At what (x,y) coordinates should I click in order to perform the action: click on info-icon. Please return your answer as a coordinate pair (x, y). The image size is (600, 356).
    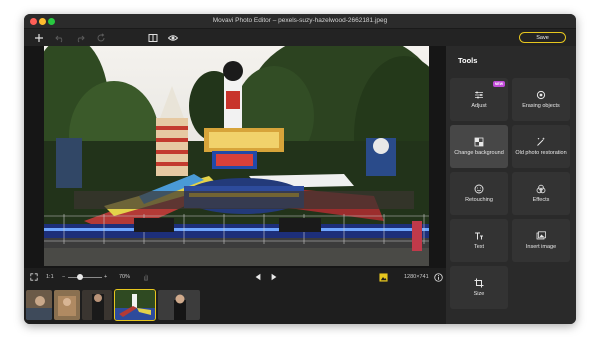
    Looking at the image, I should click on (438, 277).